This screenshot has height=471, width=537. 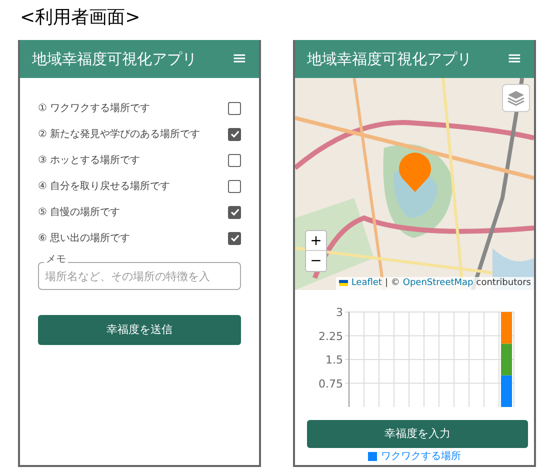 I want to click on question-label: ⑥ 思い出の場所です, so click(x=84, y=239).